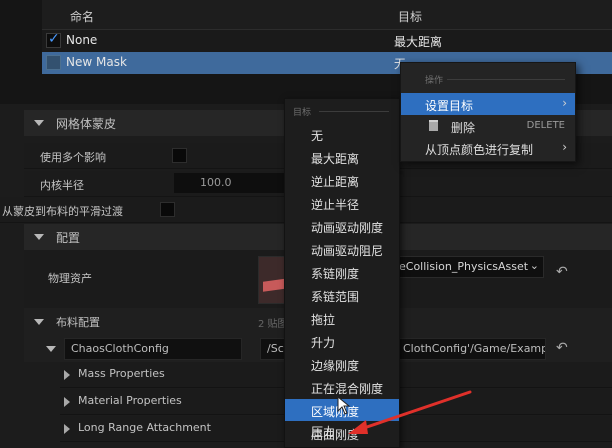  Describe the element at coordinates (342, 134) in the screenshot. I see `target-option: 无` at that location.